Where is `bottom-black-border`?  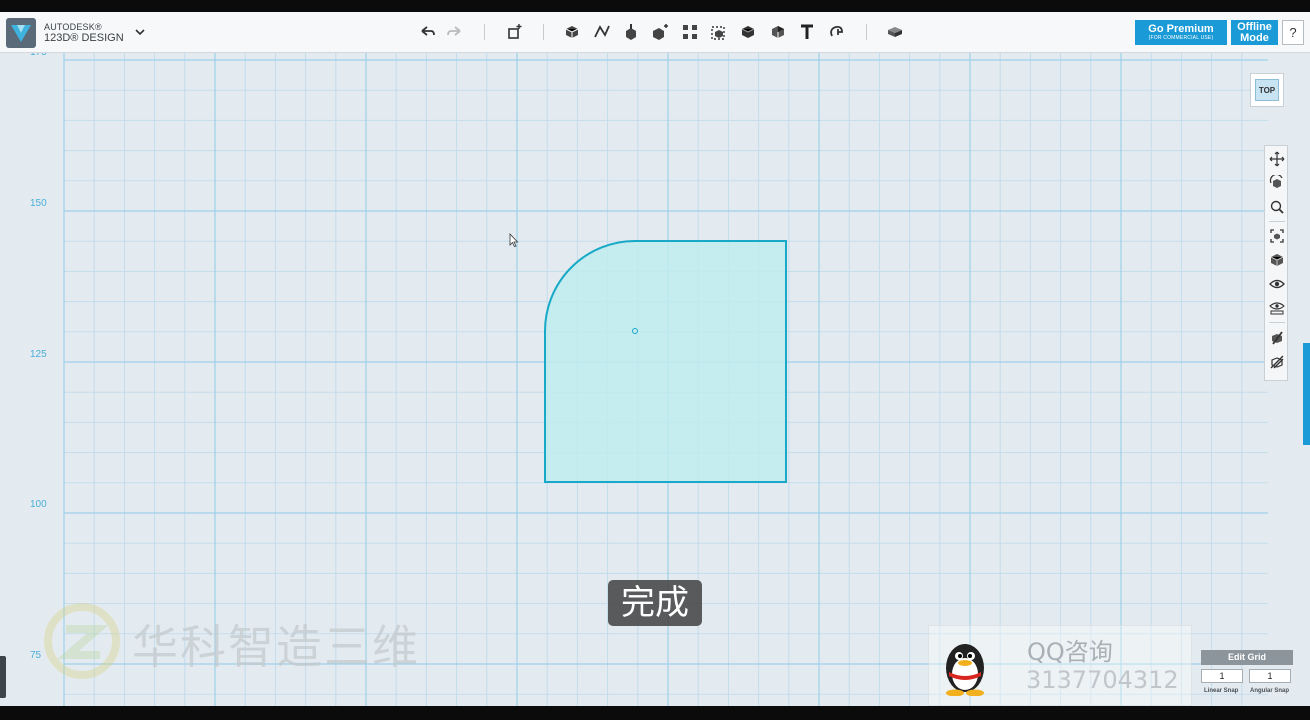 bottom-black-border is located at coordinates (655, 713).